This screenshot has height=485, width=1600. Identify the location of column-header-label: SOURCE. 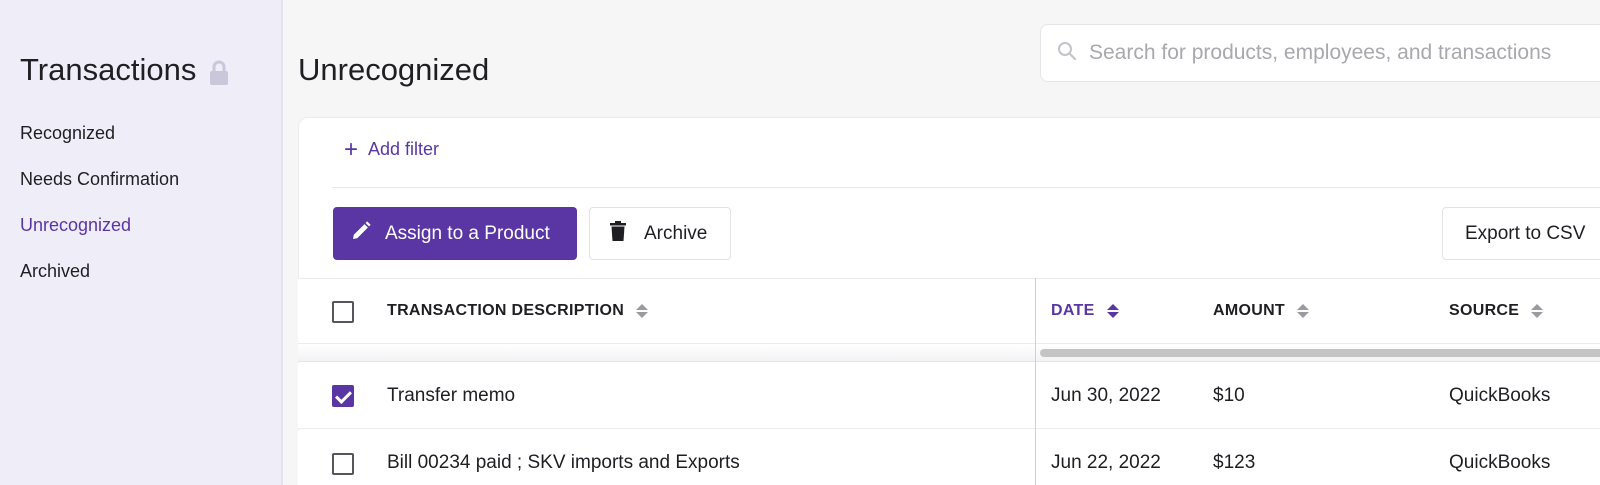
(1484, 310).